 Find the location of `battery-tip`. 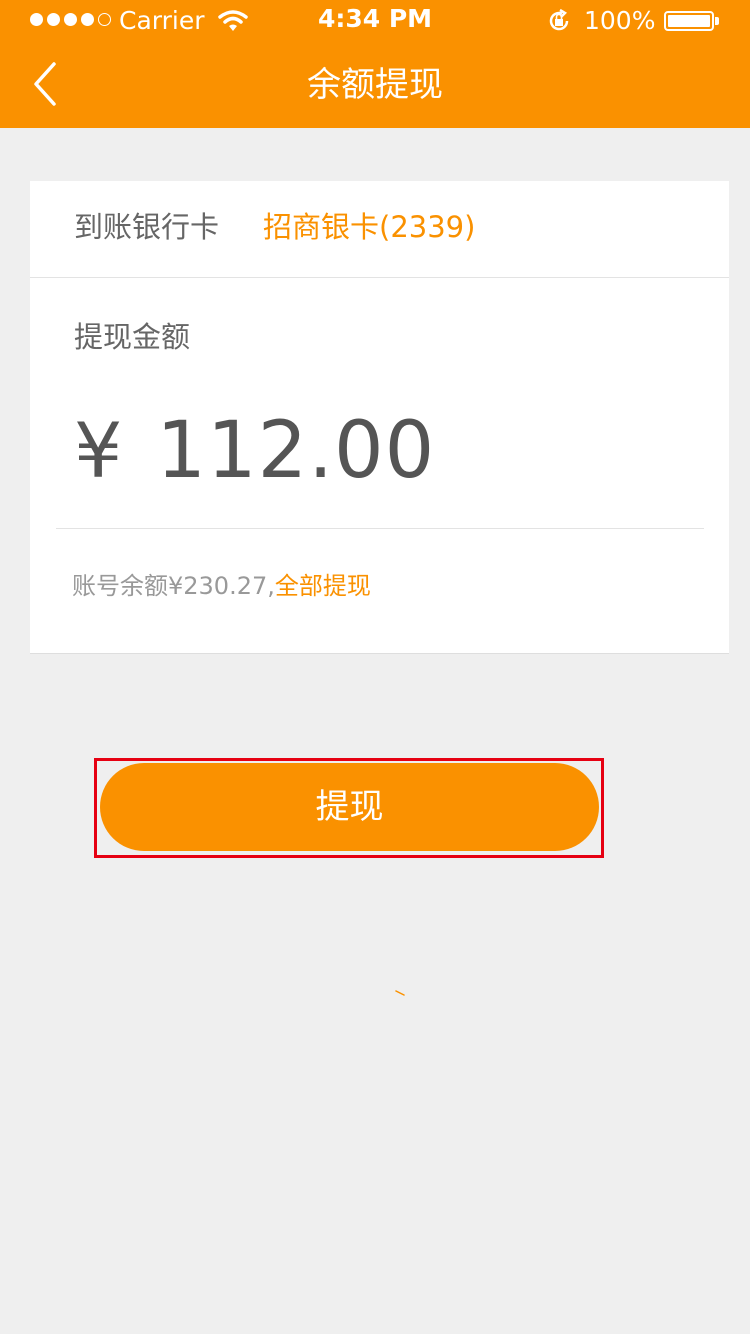

battery-tip is located at coordinates (717, 21).